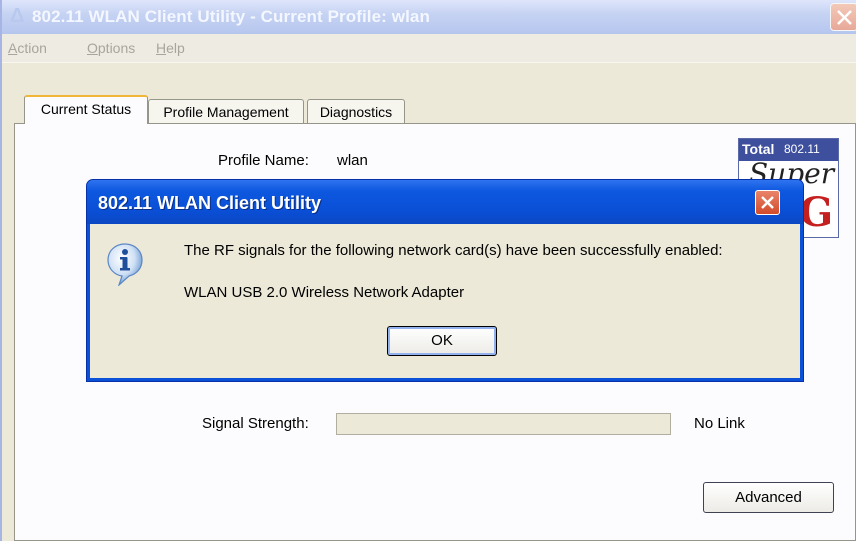 The height and width of the screenshot is (541, 856). What do you see at coordinates (758, 149) in the screenshot?
I see `logo-brand: Total` at bounding box center [758, 149].